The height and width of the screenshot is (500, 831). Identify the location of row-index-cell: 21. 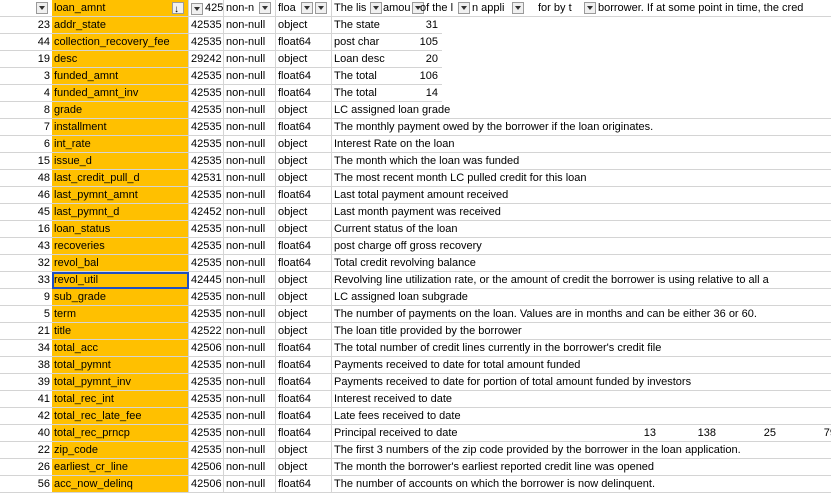
(26, 331).